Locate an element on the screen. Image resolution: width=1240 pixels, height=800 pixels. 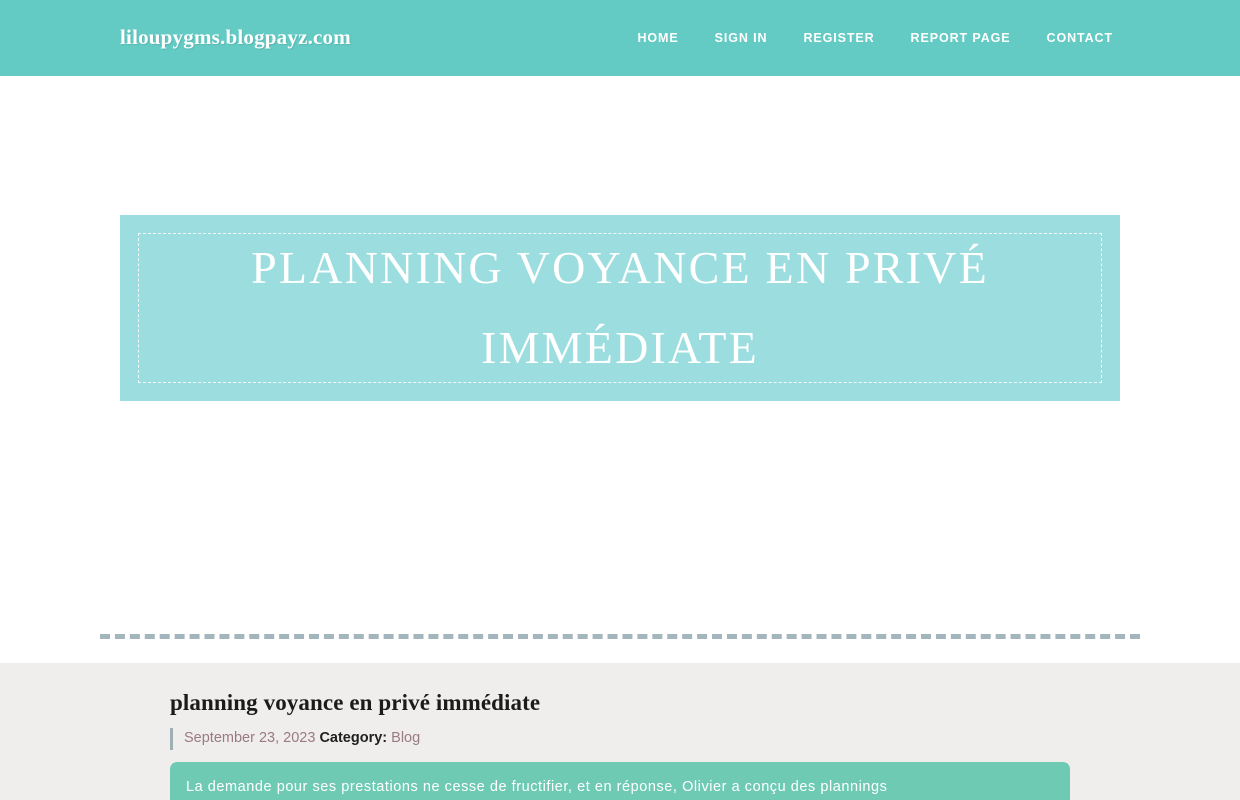
section-divider is located at coordinates (620, 636).